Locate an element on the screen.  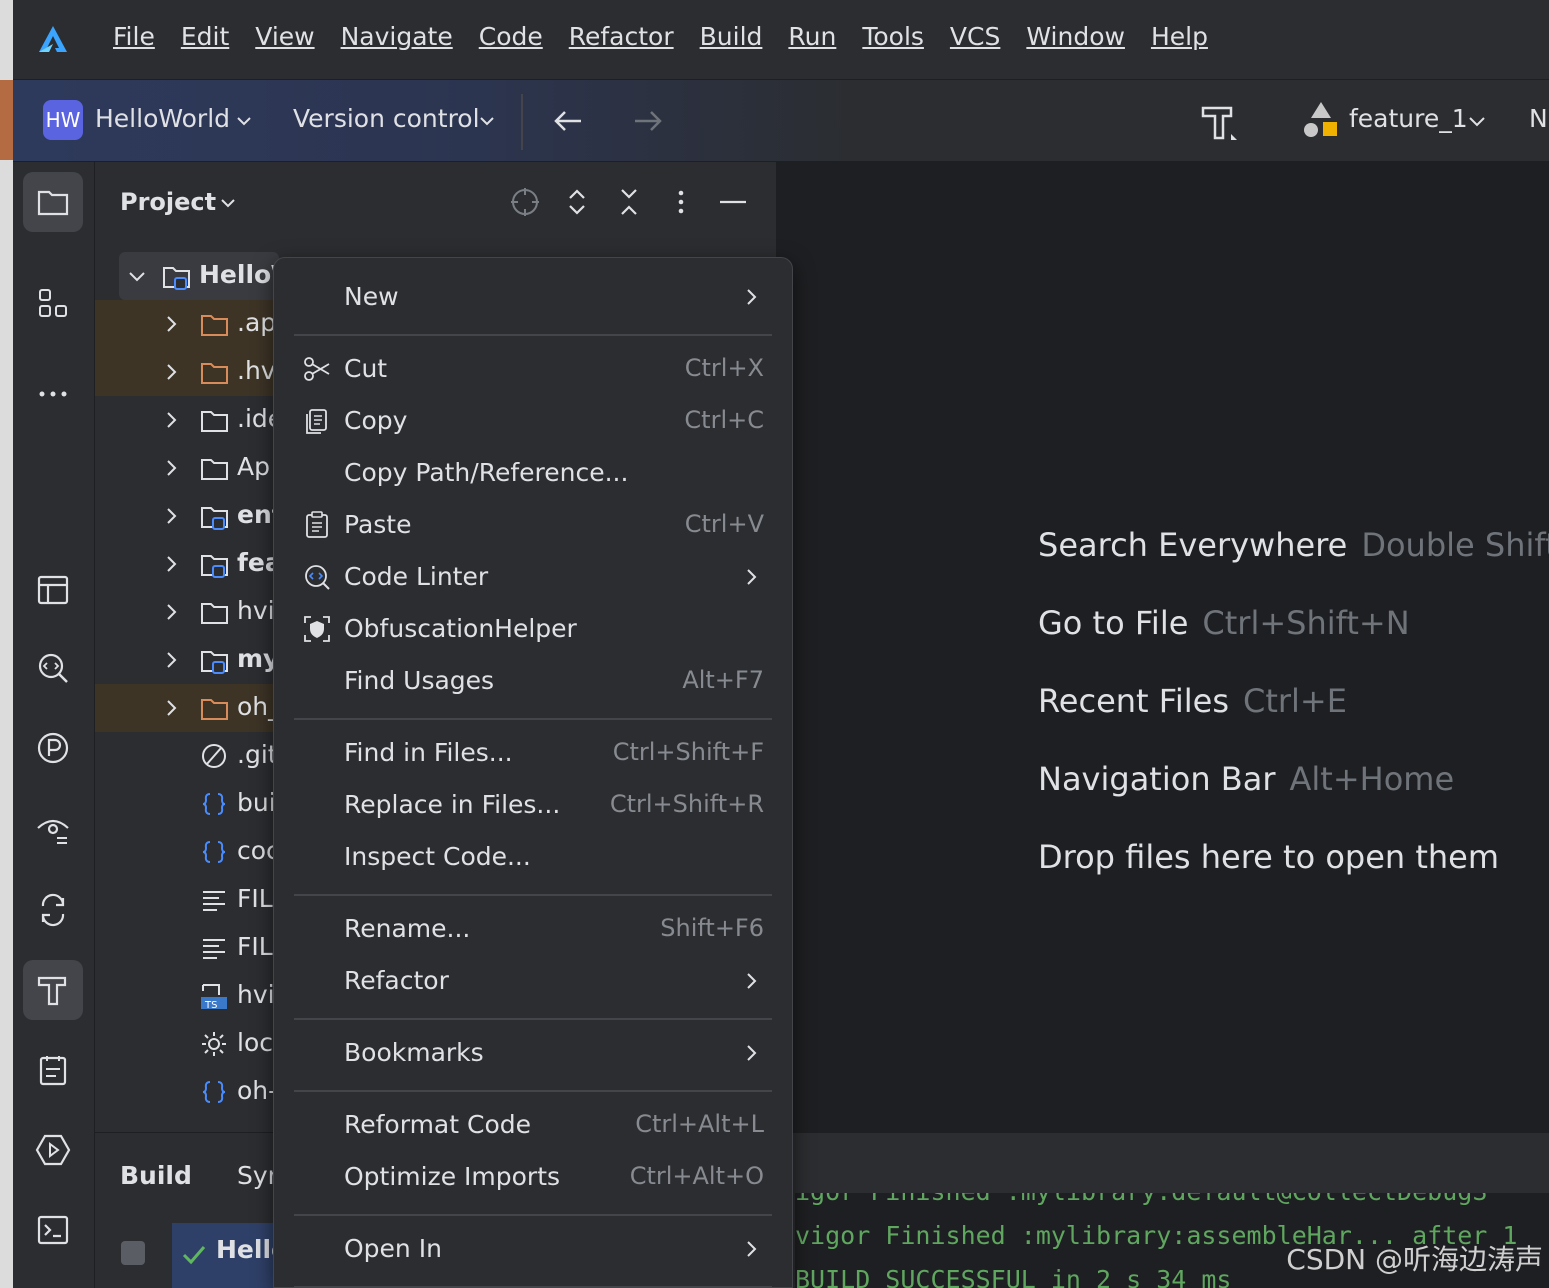
code-linter-tool-button is located at coordinates (53, 668).